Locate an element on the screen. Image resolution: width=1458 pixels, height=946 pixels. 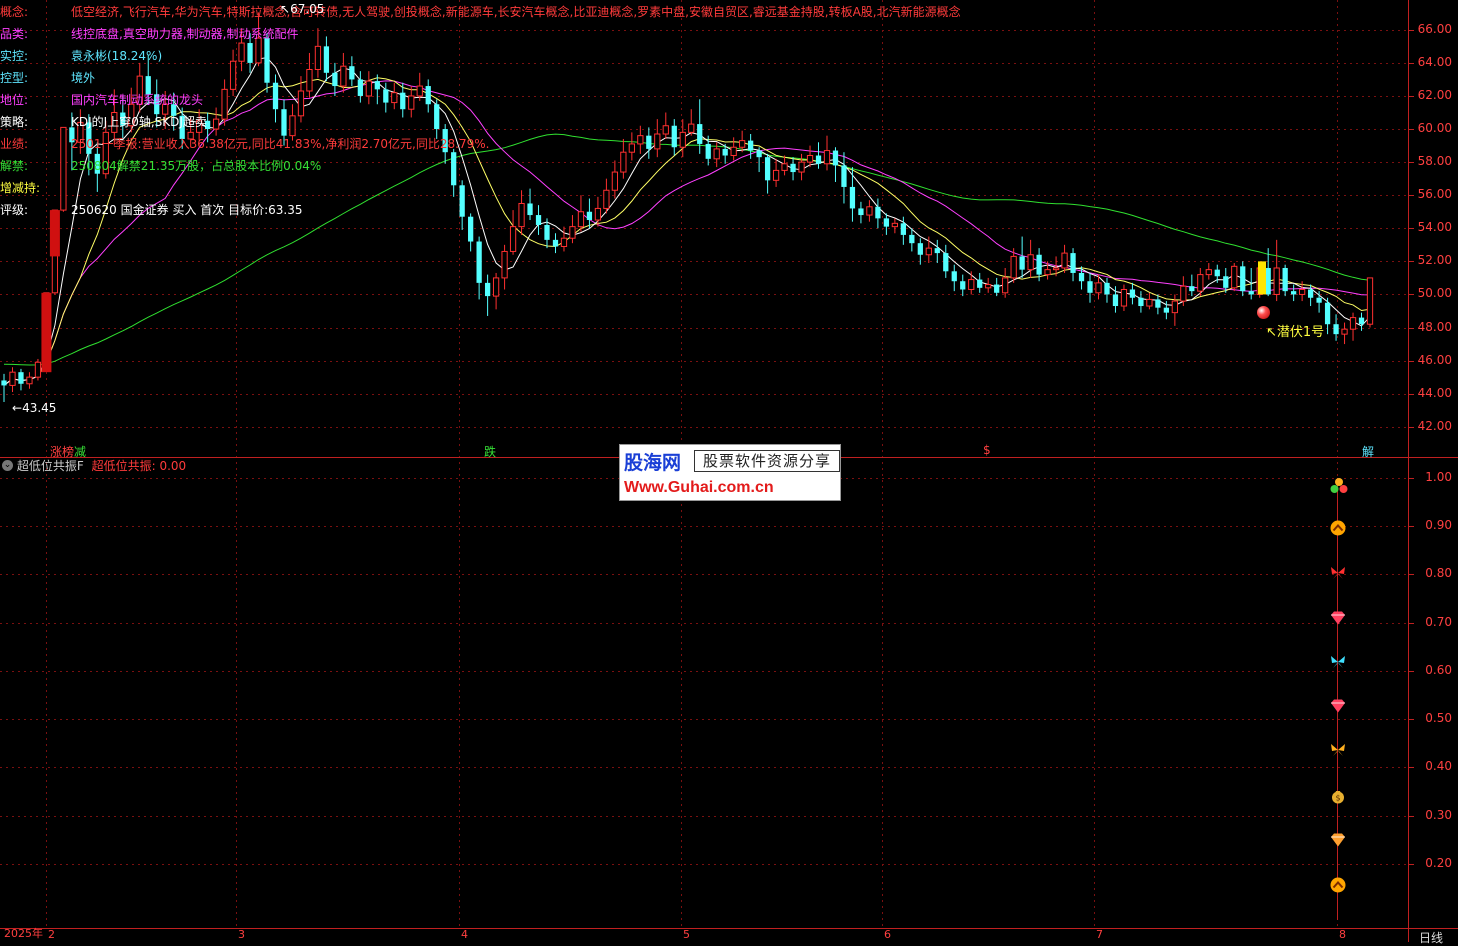
indicator-tick-label: 0.60 is located at coordinates (1438, 669).